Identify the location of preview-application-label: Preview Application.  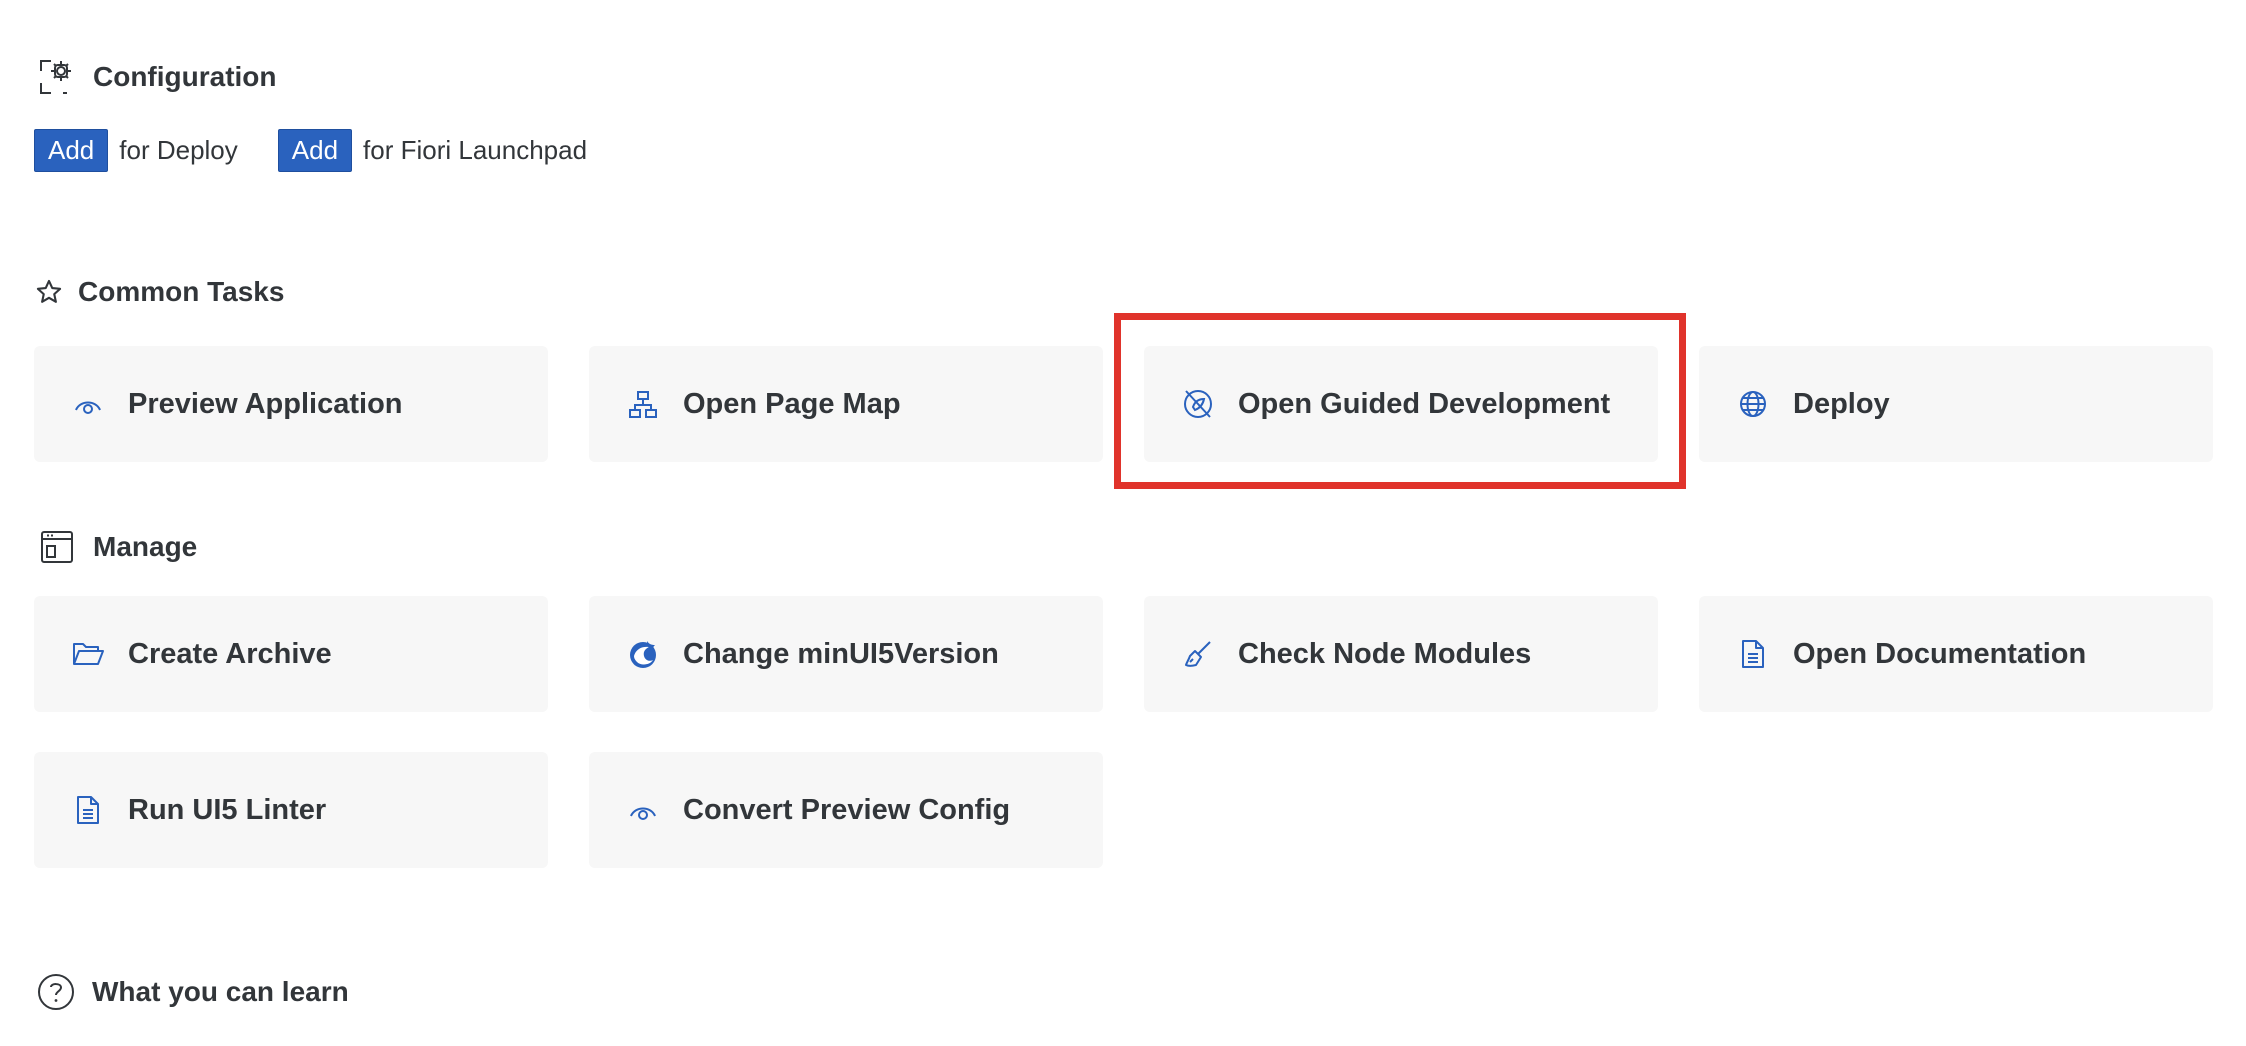
(265, 403).